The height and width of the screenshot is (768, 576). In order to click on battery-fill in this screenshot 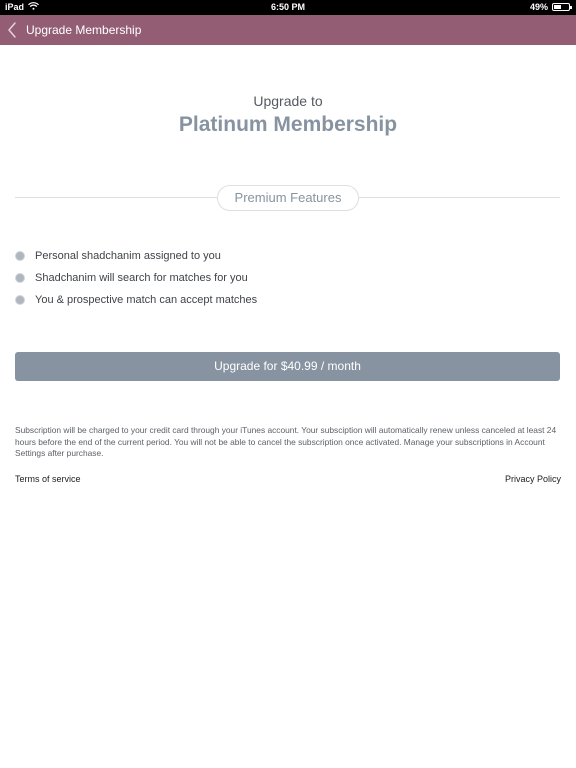, I will do `click(557, 7)`.